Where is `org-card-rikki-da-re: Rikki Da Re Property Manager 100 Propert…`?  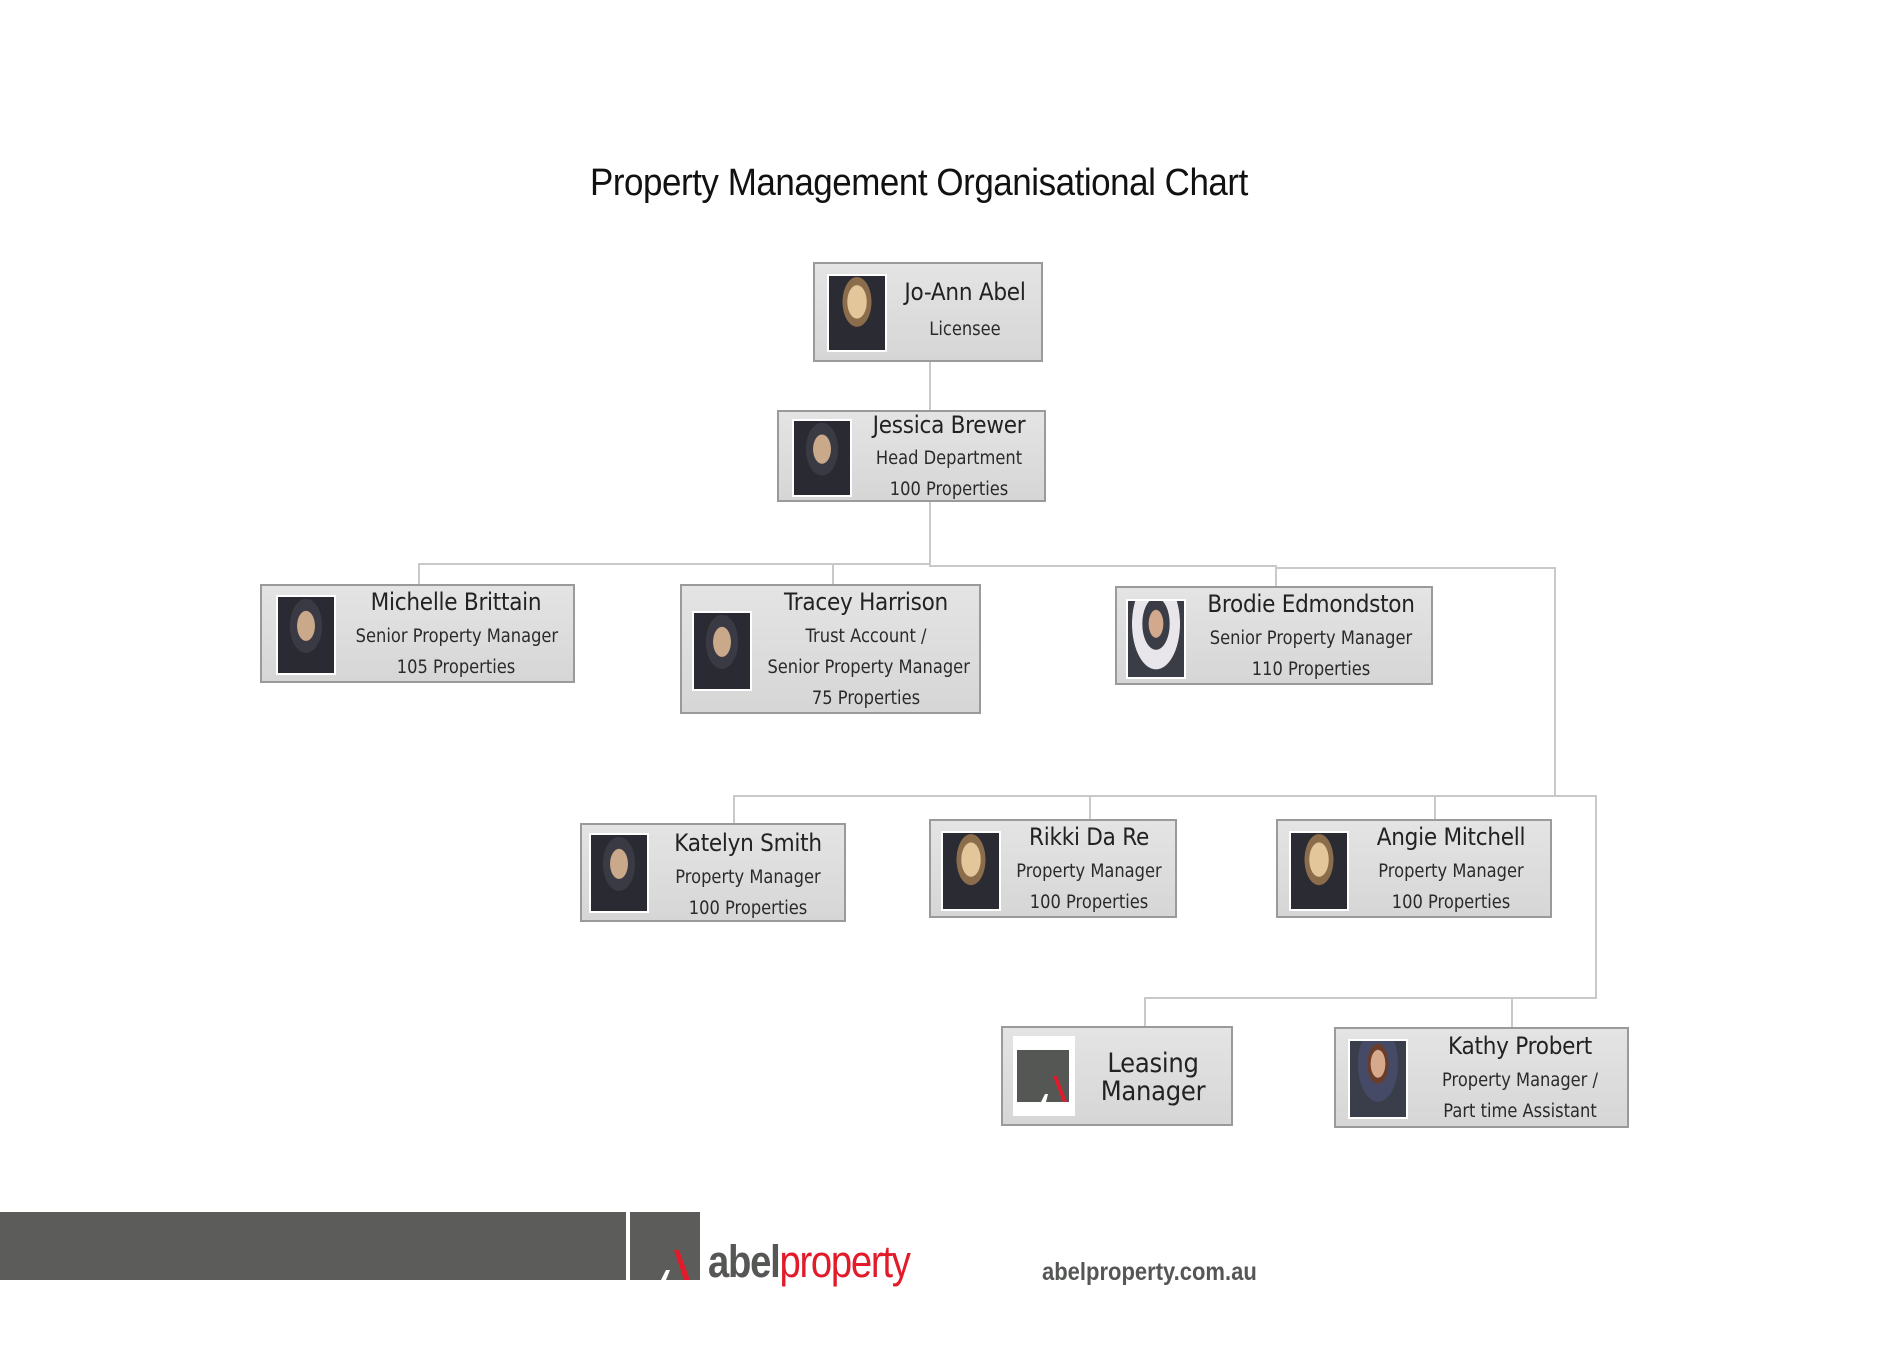
org-card-rikki-da-re: Rikki Da Re Property Manager 100 Propert… is located at coordinates (1053, 868).